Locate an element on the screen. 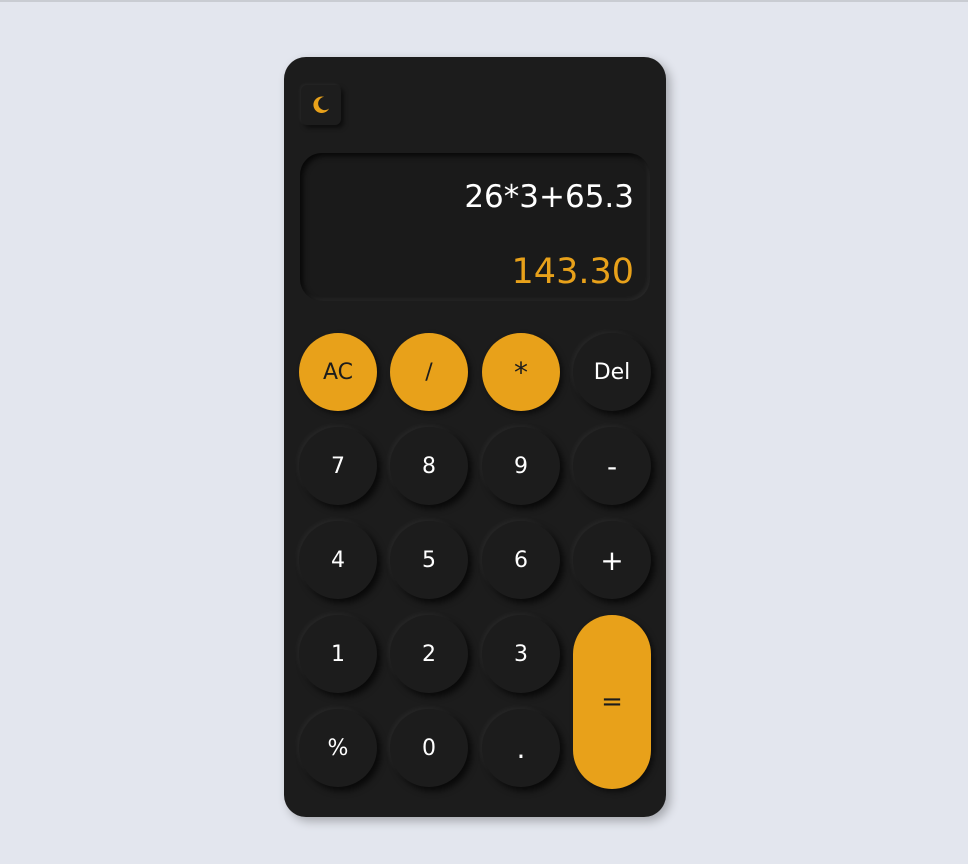 Image resolution: width=968 pixels, height=864 pixels. digit-7-button: 7 is located at coordinates (338, 466).